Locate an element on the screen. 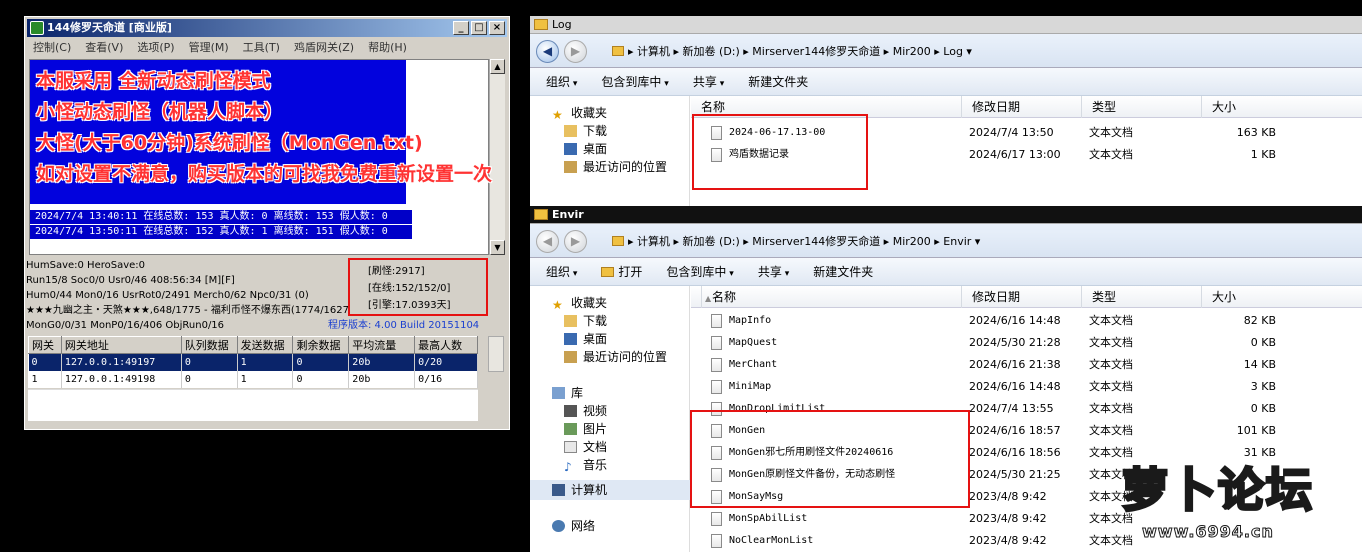  maximize-button: □ is located at coordinates (479, 28).